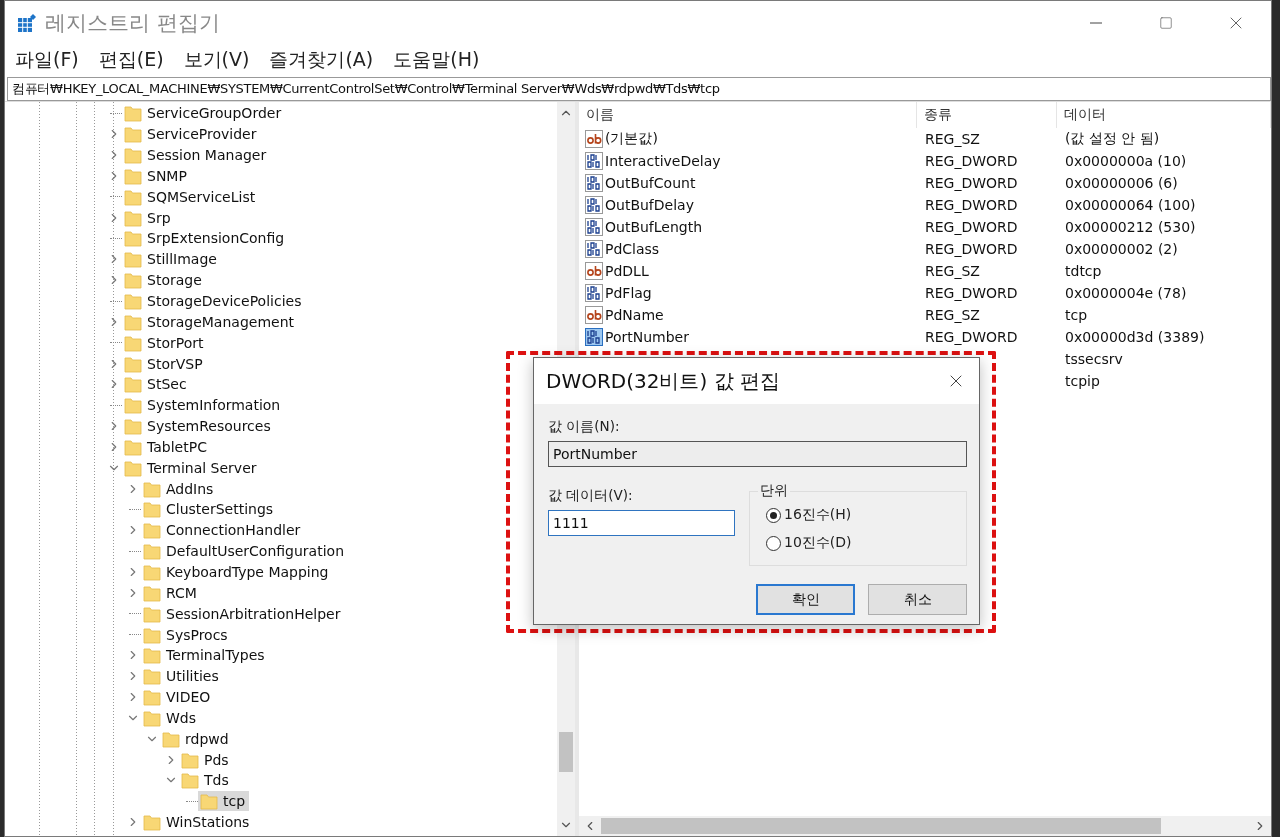 Image resolution: width=1280 pixels, height=837 pixels. I want to click on window-title: 레지스트리 편집기, so click(133, 23).